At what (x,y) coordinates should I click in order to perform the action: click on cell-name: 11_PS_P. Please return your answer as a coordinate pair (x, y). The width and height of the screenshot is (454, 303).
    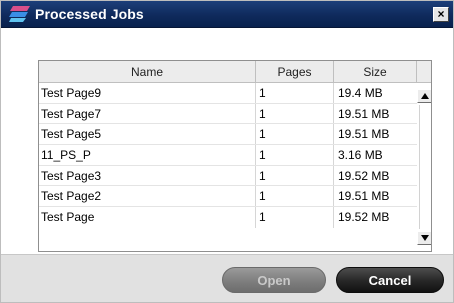
    Looking at the image, I should click on (147, 155).